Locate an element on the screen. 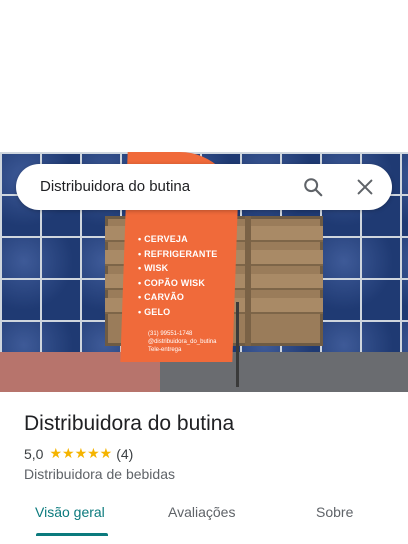 Image resolution: width=408 pixels, height=544 pixels. flag-item: COPÃO WISK is located at coordinates (188, 283).